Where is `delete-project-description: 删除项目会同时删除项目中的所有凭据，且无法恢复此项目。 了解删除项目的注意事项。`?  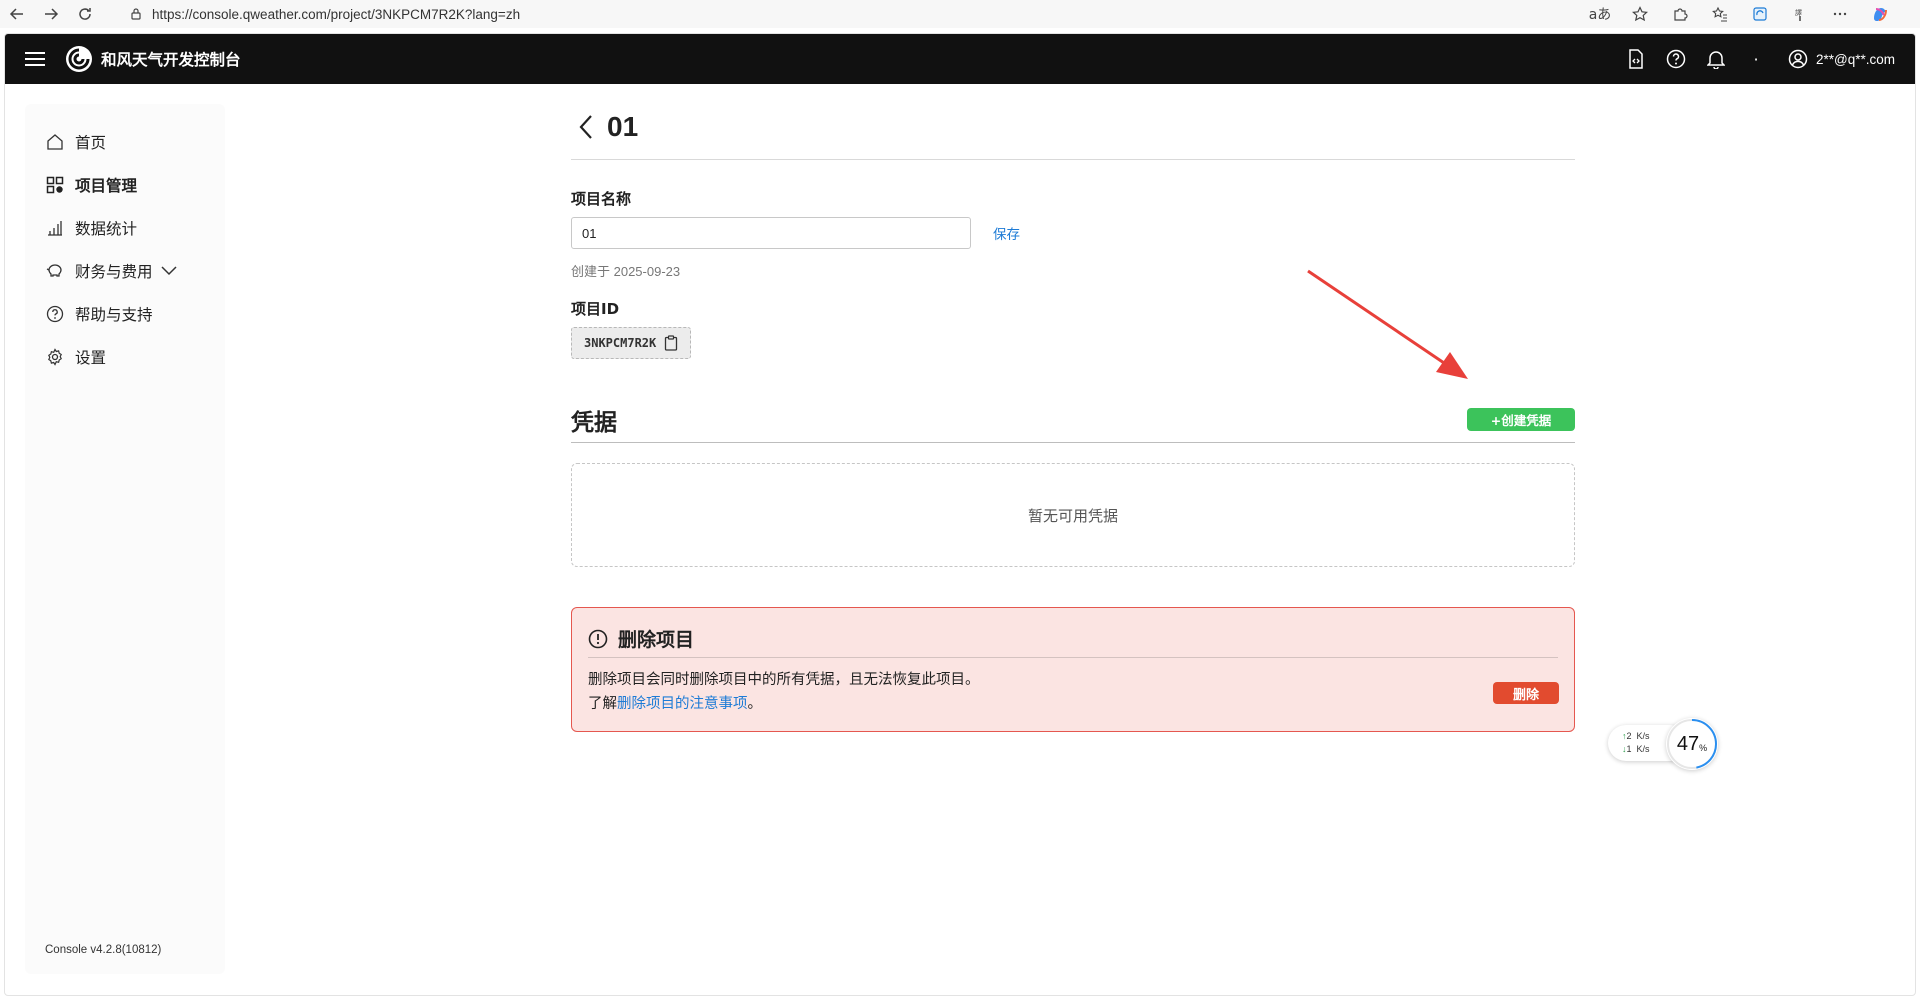 delete-project-description: 删除项目会同时删除项目中的所有凭据，且无法恢复此项目。 了解删除项目的注意事项。 is located at coordinates (784, 692).